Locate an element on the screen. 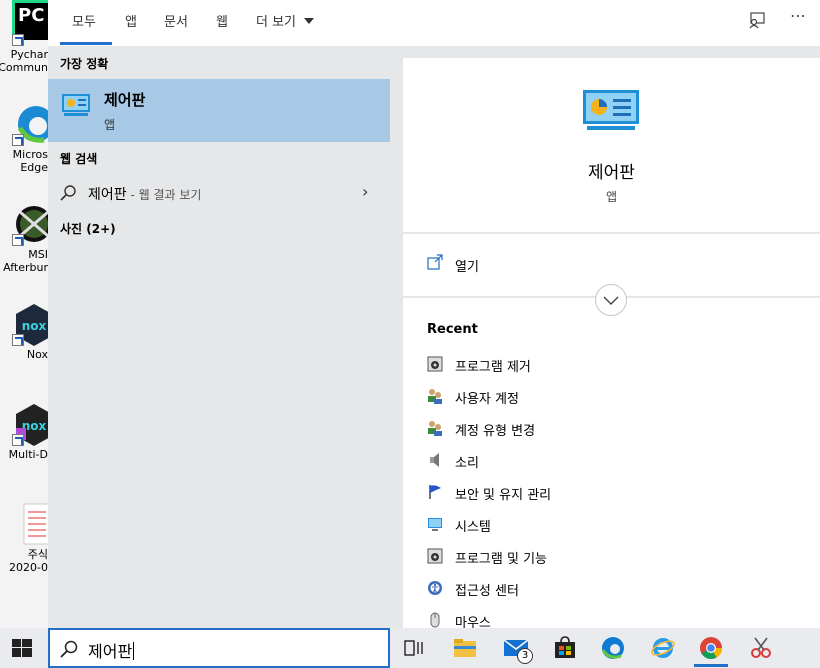 The height and width of the screenshot is (668, 820). desktop-icon-msi: MSI Afterbur is located at coordinates (24, 245).